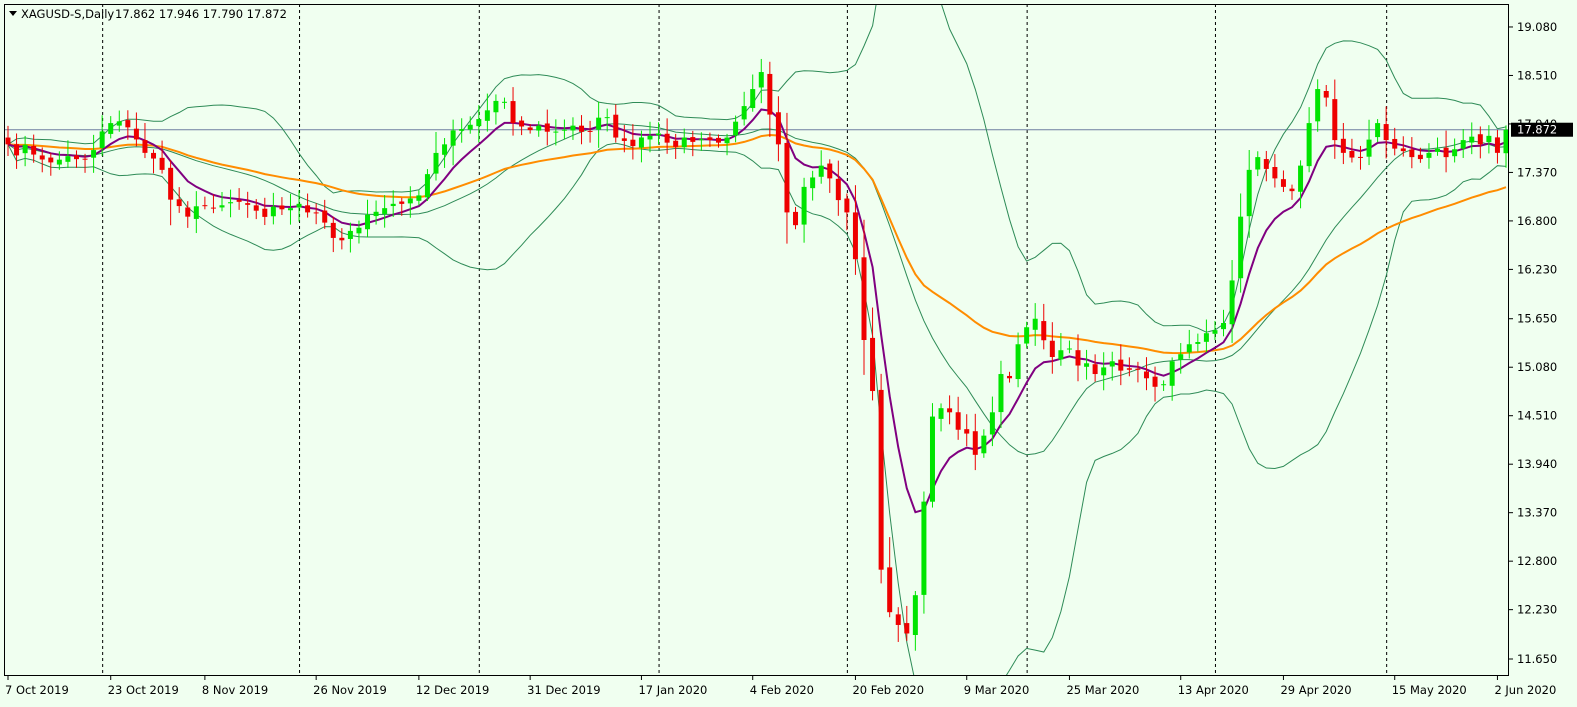 This screenshot has height=707, width=1577. I want to click on y-tick-label: 12.230, so click(1537, 610).